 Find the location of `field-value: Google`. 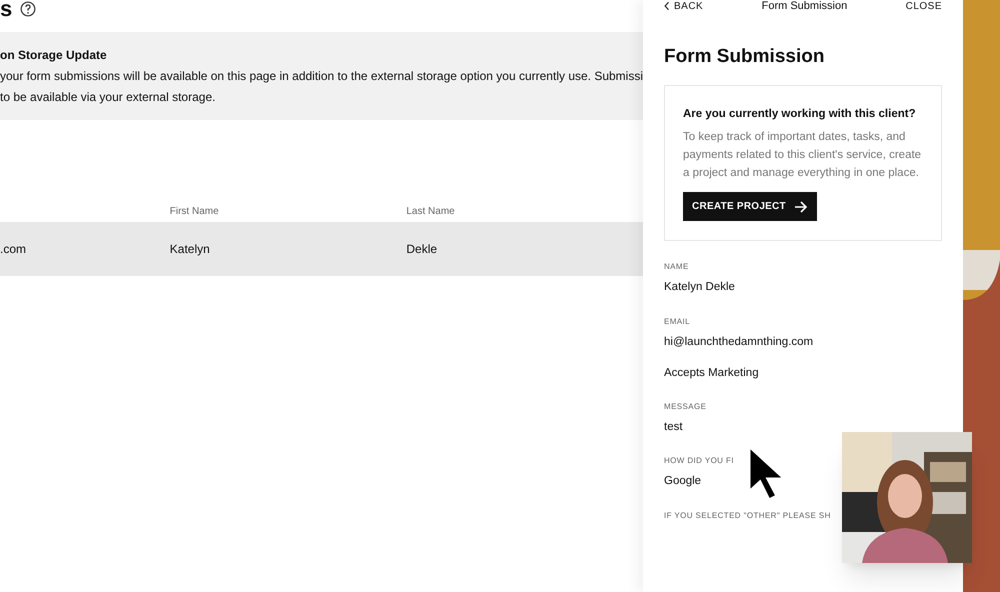

field-value: Google is located at coordinates (683, 482).